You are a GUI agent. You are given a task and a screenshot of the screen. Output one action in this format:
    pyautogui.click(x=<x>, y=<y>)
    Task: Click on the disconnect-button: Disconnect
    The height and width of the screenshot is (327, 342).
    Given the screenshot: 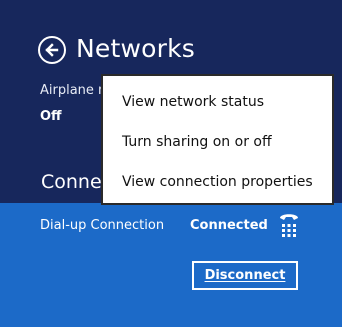 What is the action you would take?
    pyautogui.click(x=245, y=275)
    